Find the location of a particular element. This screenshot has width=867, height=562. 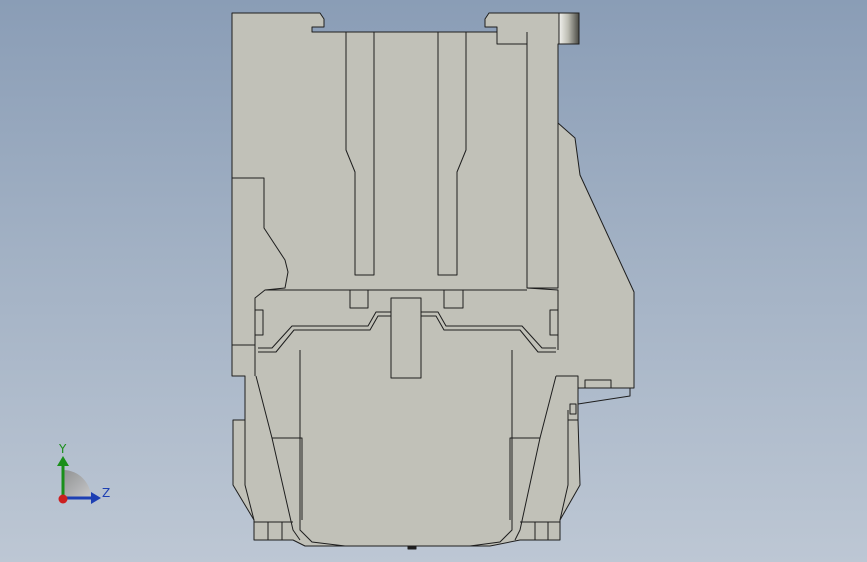

top-pin is located at coordinates (569, 28).